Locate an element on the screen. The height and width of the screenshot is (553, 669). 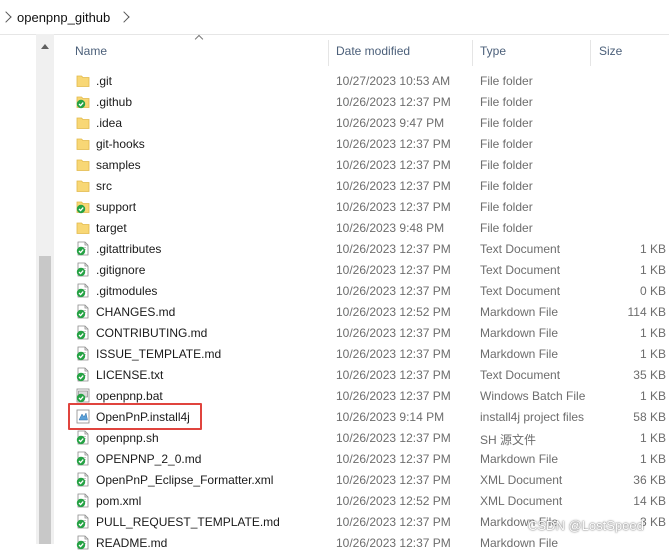
column-header-date-modified: Date modified is located at coordinates (373, 51).